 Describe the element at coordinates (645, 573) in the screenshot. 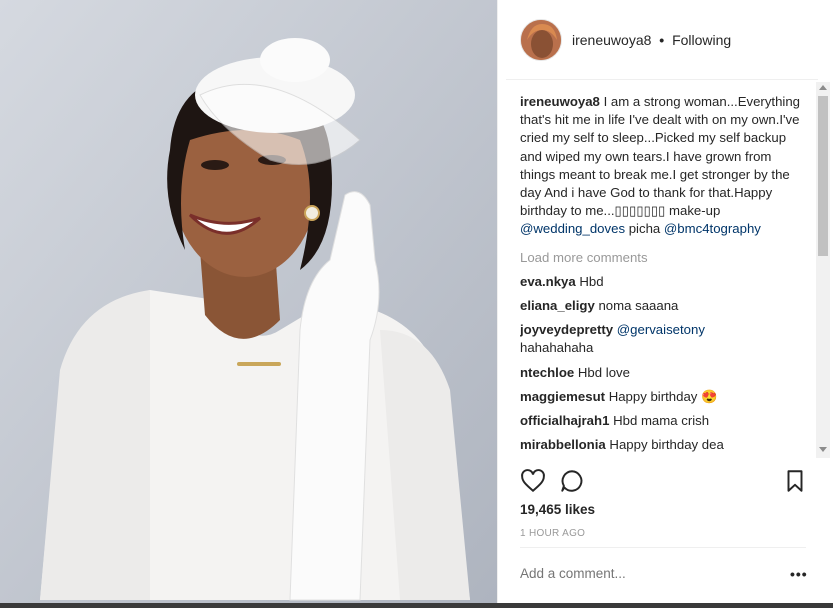

I see `add-comment-input` at that location.